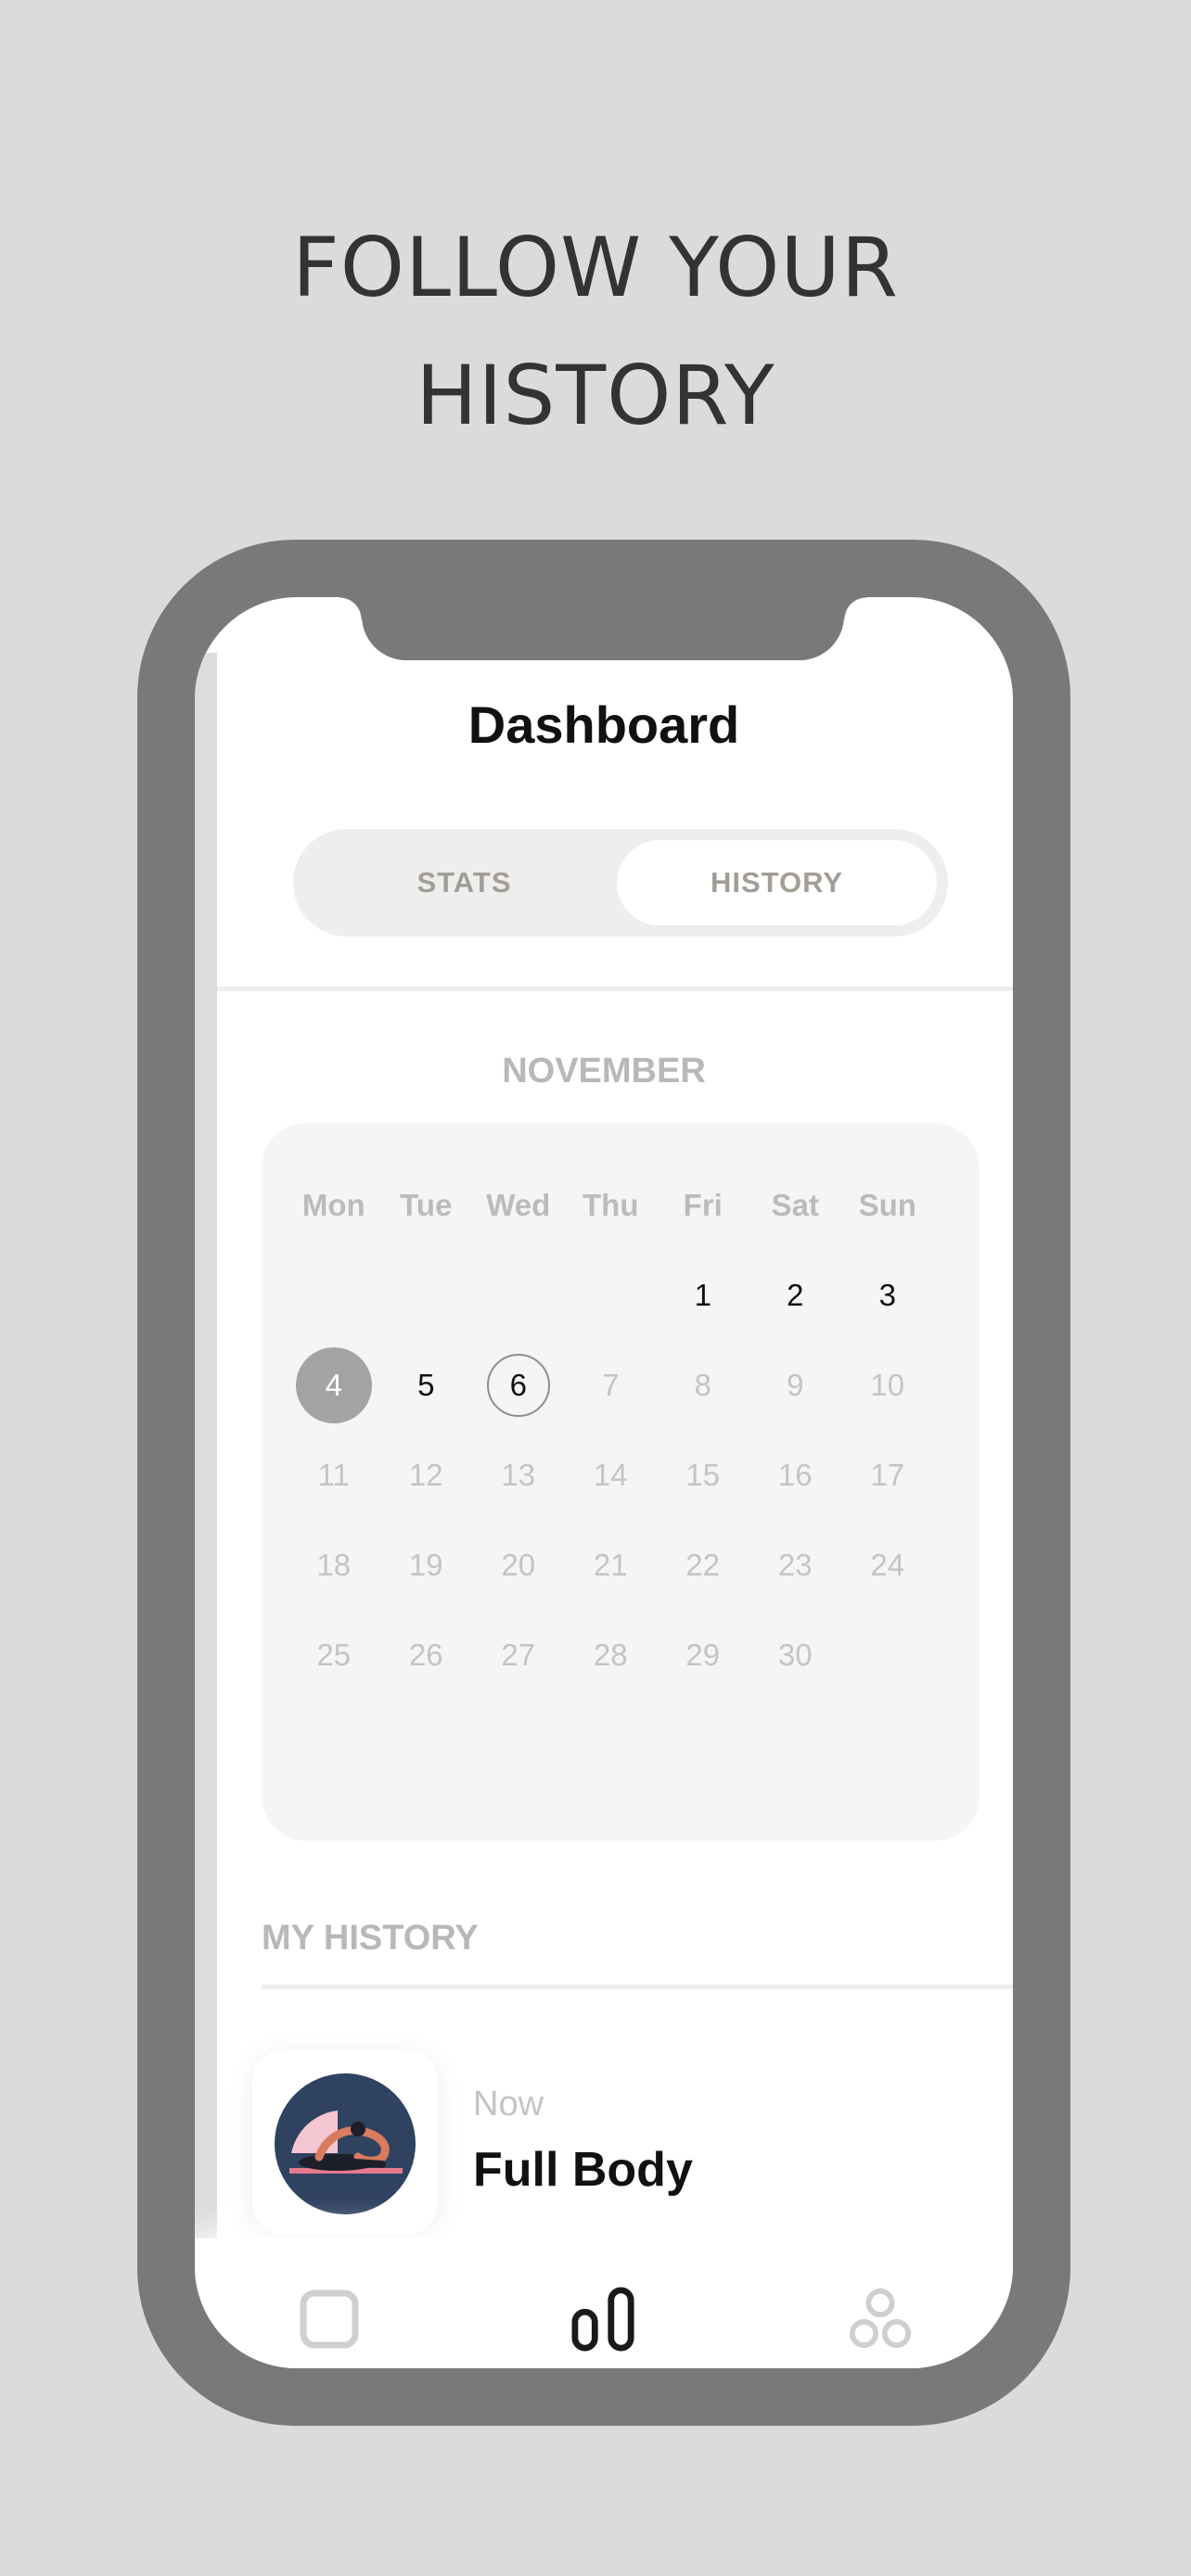  What do you see at coordinates (623, 2142) in the screenshot?
I see `history-item: Now Full Body` at bounding box center [623, 2142].